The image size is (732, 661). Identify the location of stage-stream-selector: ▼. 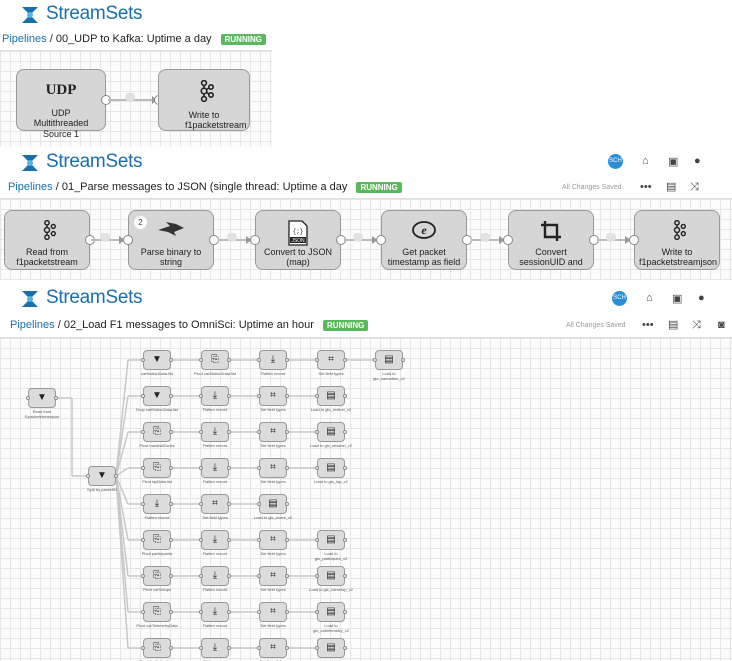
(102, 476).